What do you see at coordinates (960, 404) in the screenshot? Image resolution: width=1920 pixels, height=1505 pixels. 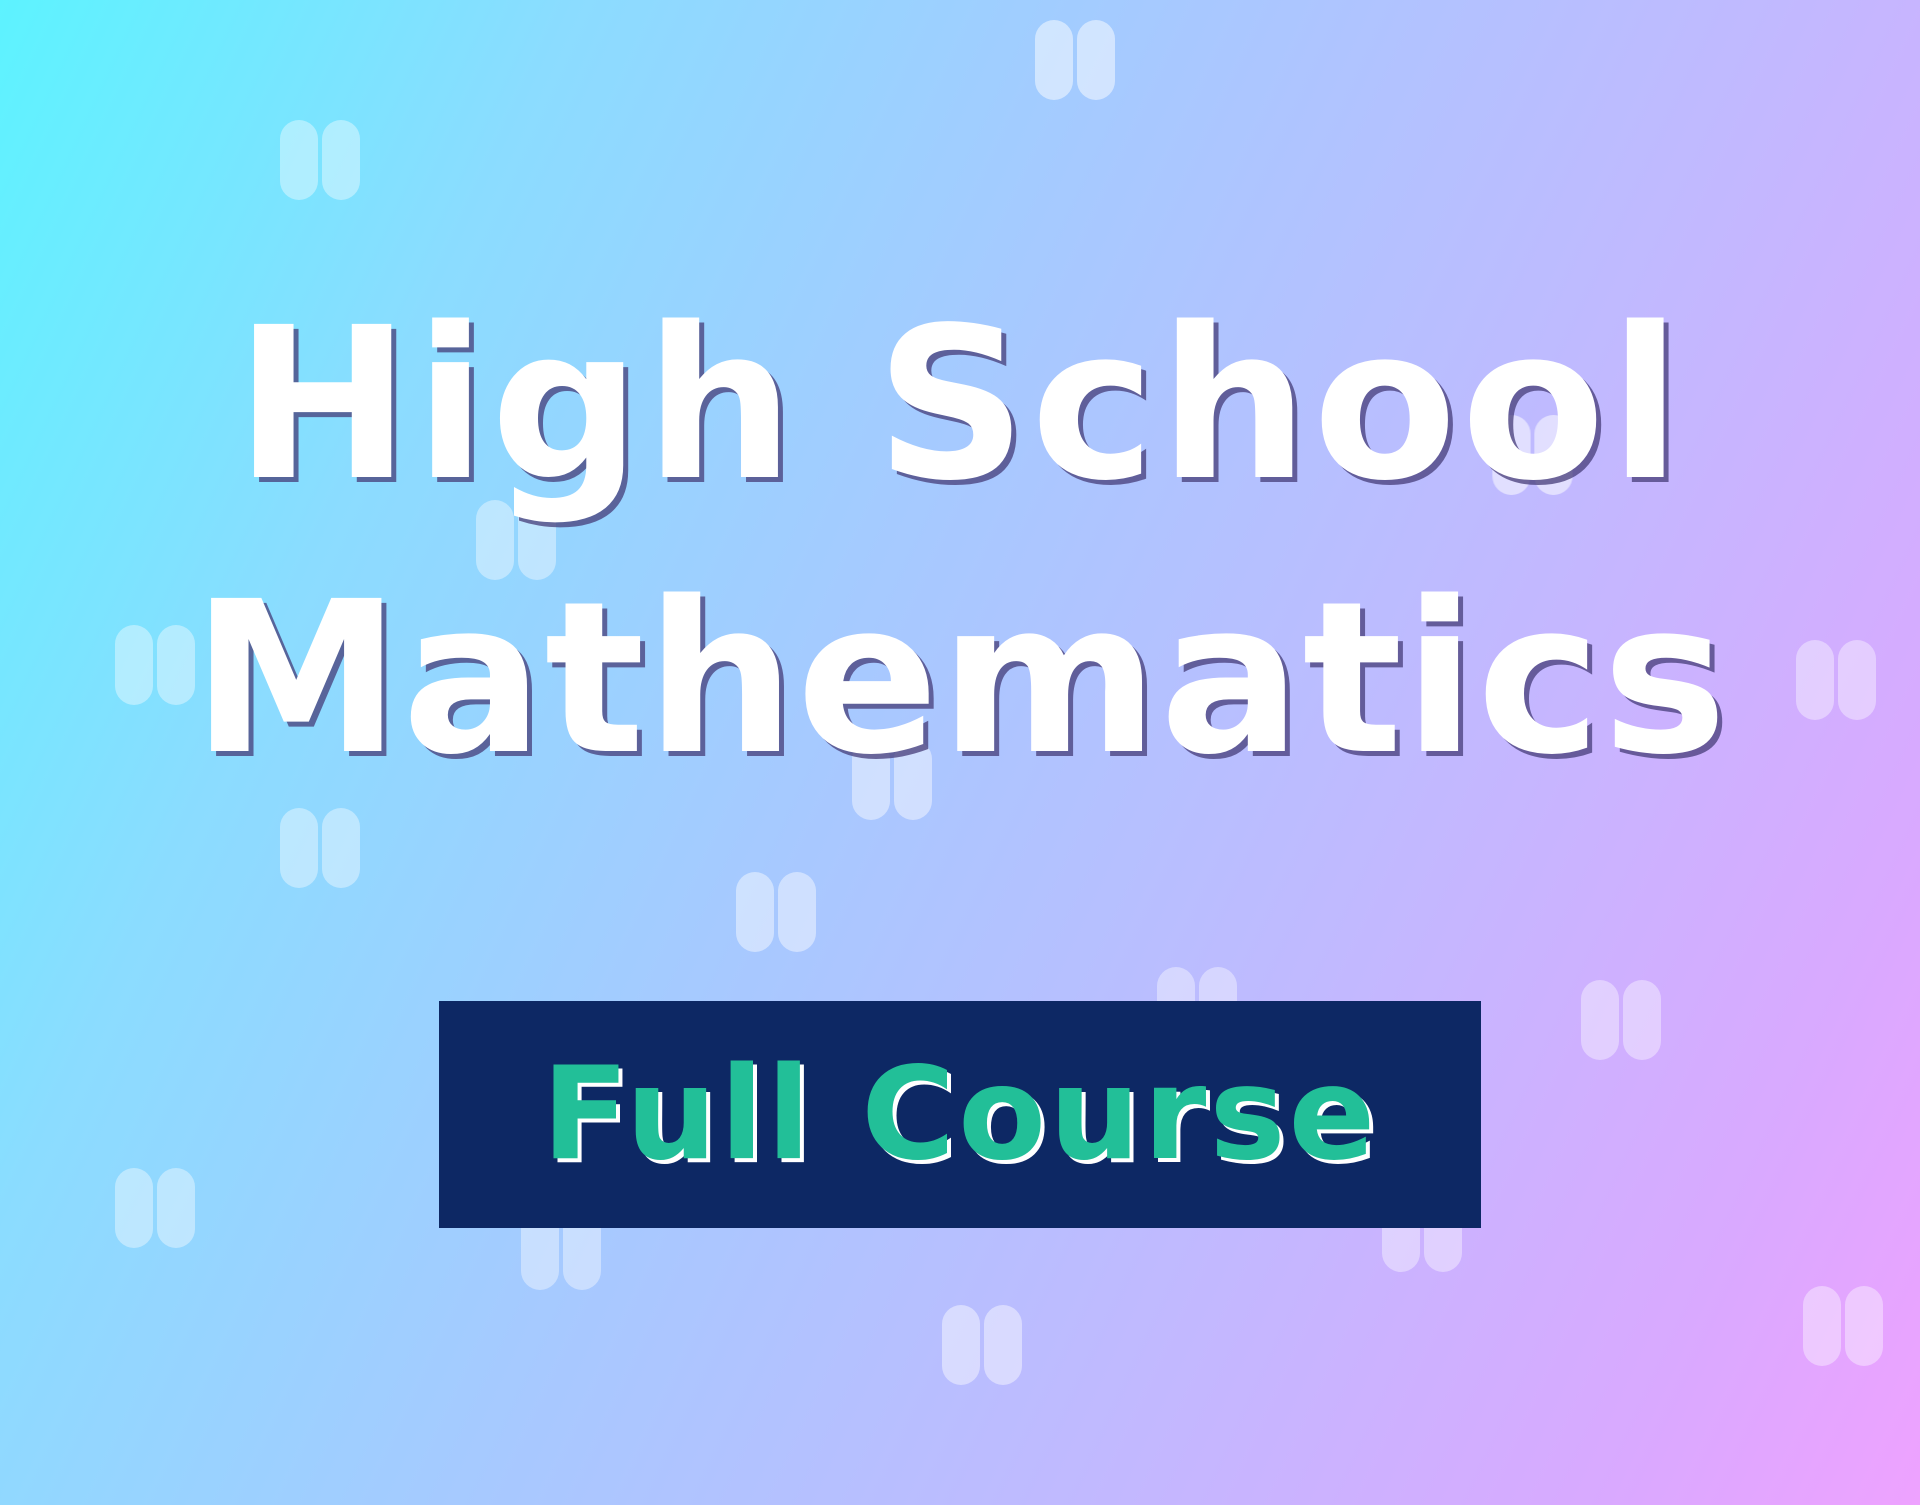 I see `title-line-1: High School` at bounding box center [960, 404].